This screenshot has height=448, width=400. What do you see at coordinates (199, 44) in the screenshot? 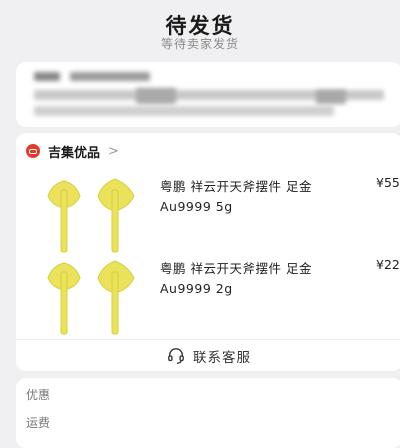
I see `order-status-subtitle: 等待卖家发货` at bounding box center [199, 44].